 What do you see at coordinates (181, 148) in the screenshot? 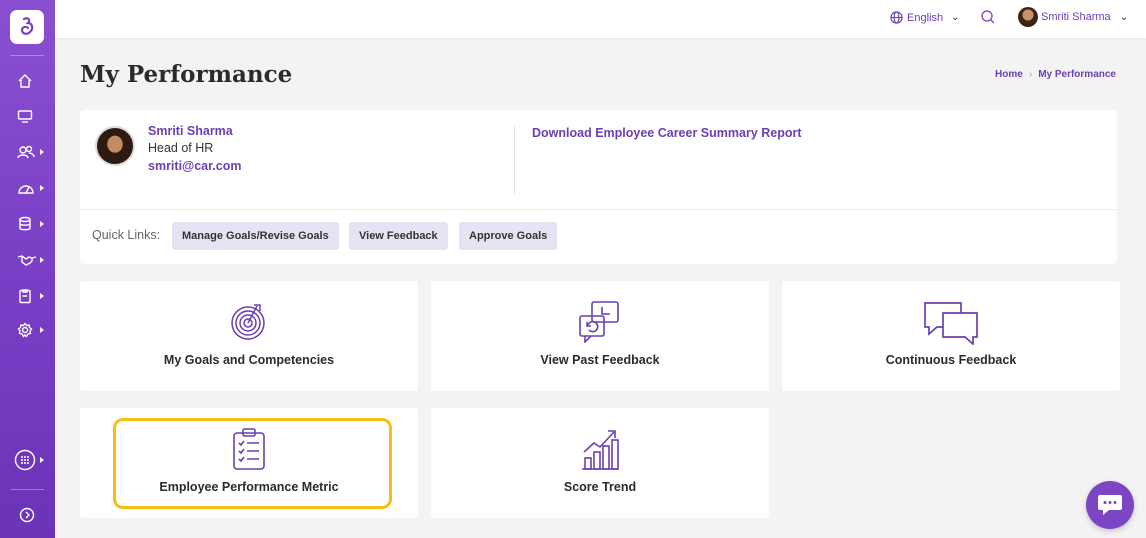
I see `profile-role: Head of HR` at bounding box center [181, 148].